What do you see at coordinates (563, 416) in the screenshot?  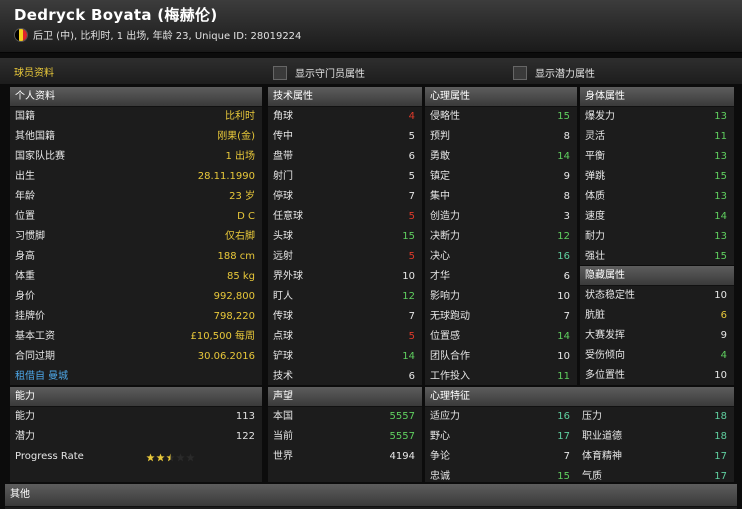 I see `mental-trait-value: 16` at bounding box center [563, 416].